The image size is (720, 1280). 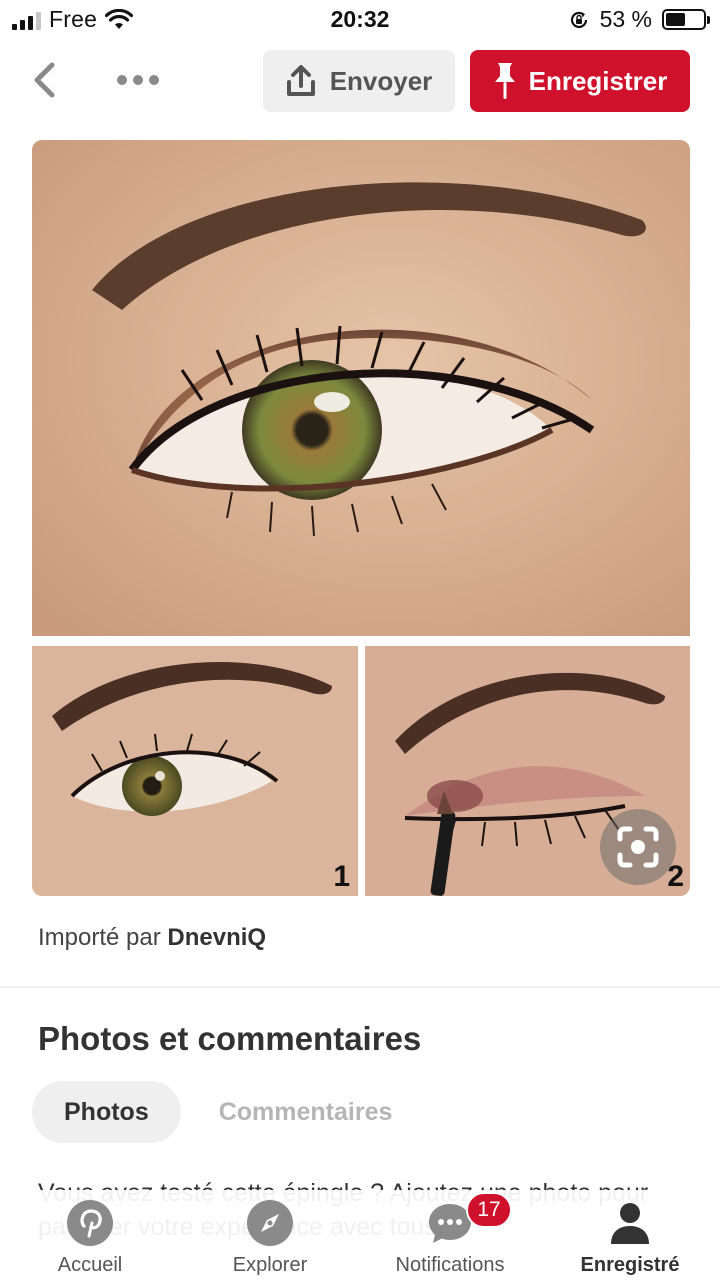 I want to click on photos-comments-tabs: Photos Commentaires, so click(x=212, y=1112).